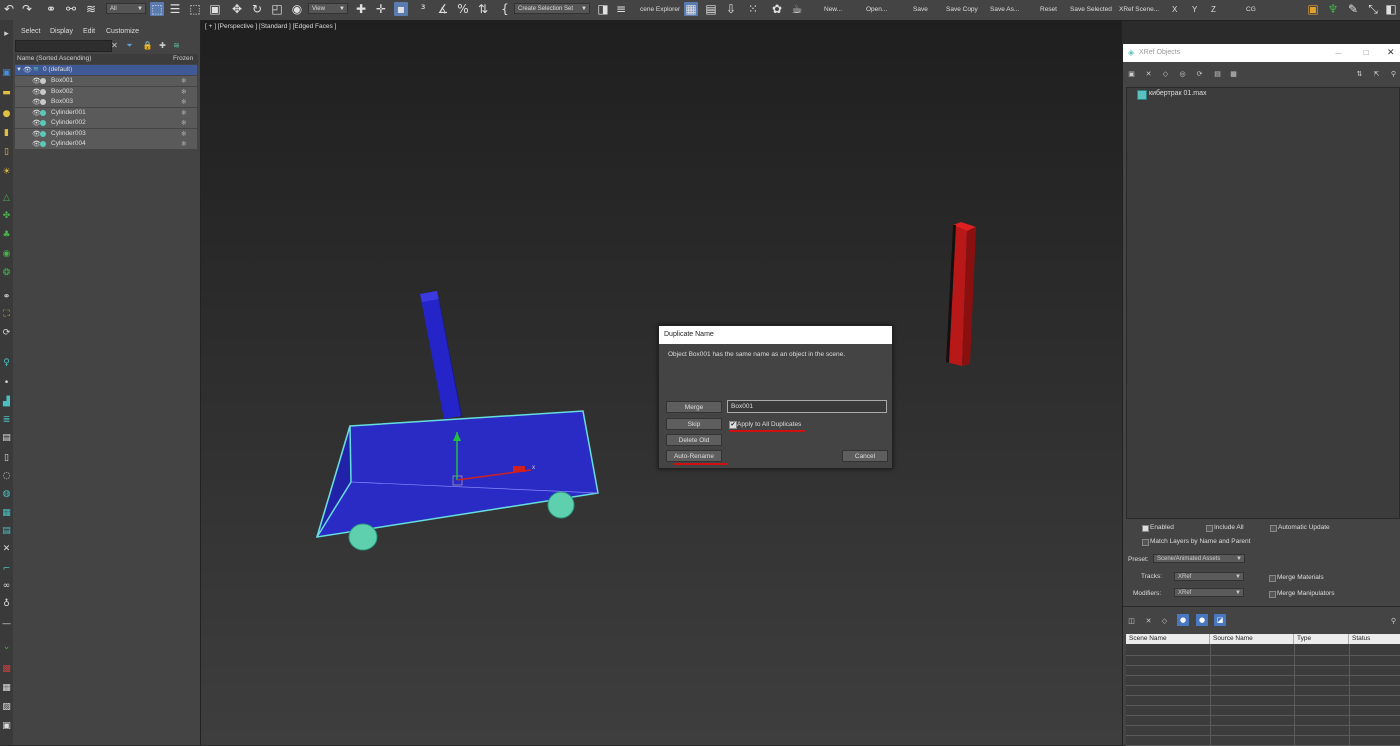 The width and height of the screenshot is (1400, 746). Describe the element at coordinates (1272, 594) in the screenshot. I see `merge-manipulators-checkbox` at that location.